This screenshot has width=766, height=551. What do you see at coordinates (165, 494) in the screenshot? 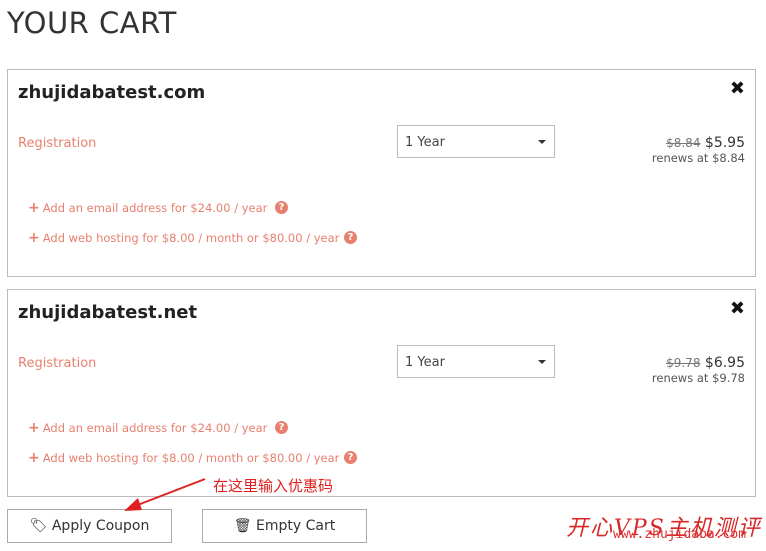
I see `annotation-arrow` at bounding box center [165, 494].